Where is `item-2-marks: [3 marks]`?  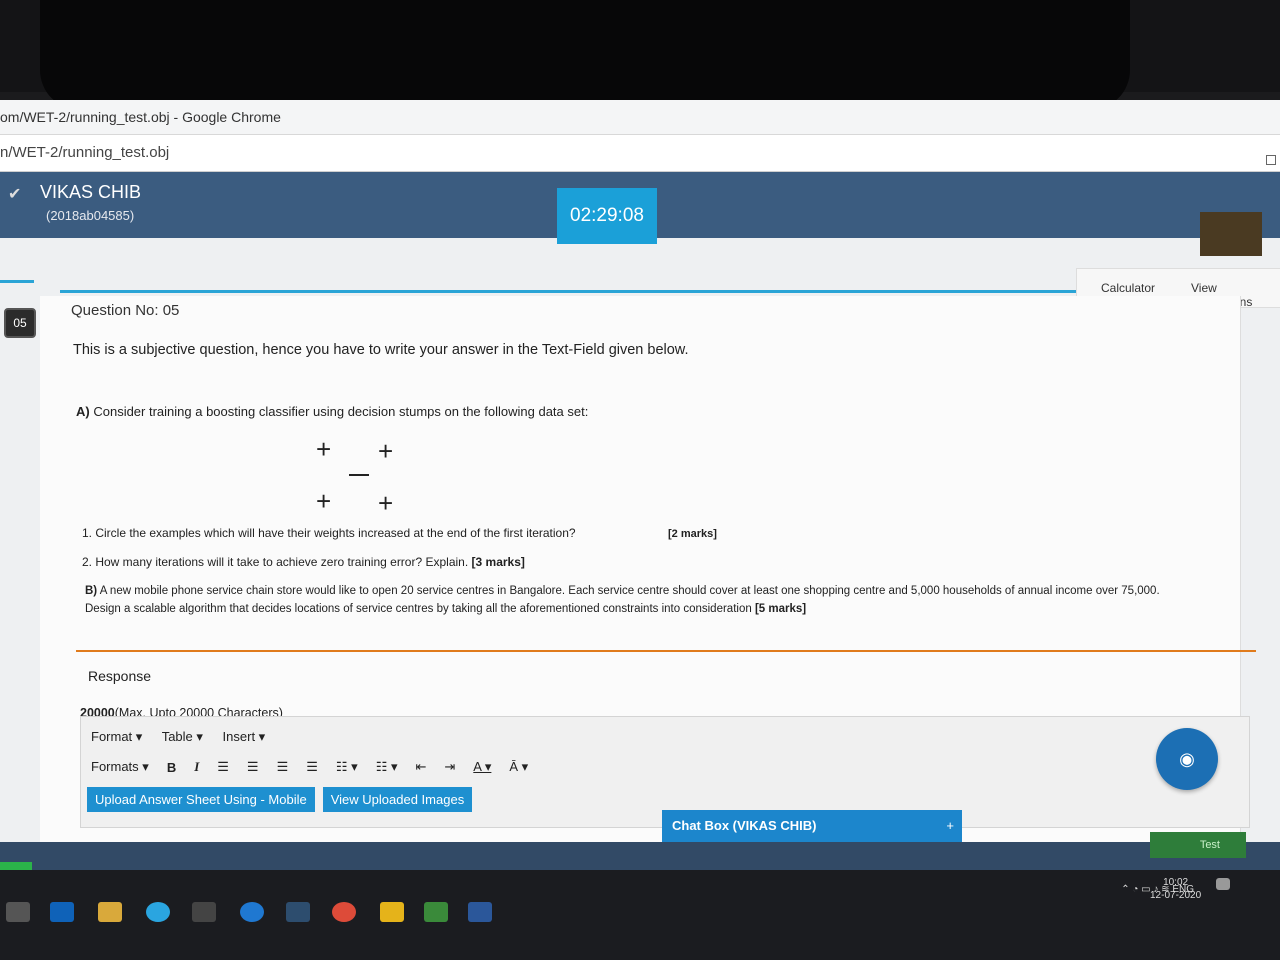
item-2-marks: [3 marks] is located at coordinates (498, 562).